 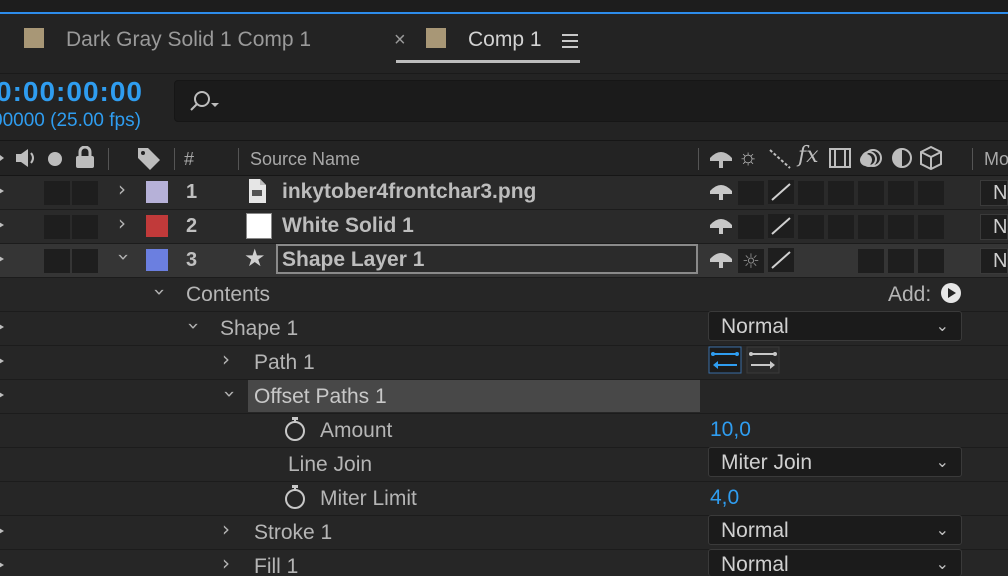 What do you see at coordinates (835, 562) in the screenshot?
I see `fill1-blend-mode-dropdown: Normal ⌄` at bounding box center [835, 562].